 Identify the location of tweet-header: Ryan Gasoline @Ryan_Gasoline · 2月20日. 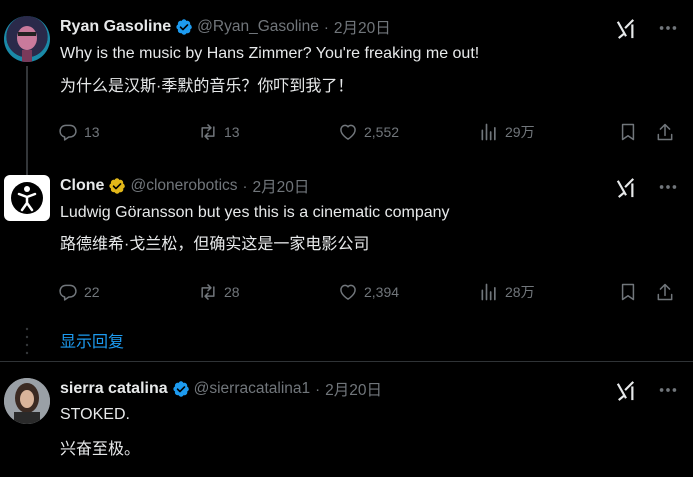
(225, 27).